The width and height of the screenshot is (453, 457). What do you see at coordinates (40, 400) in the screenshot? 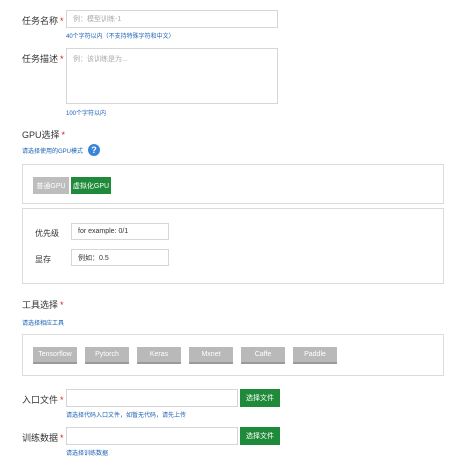
I see `entry-file-label-text: 入口文件` at bounding box center [40, 400].